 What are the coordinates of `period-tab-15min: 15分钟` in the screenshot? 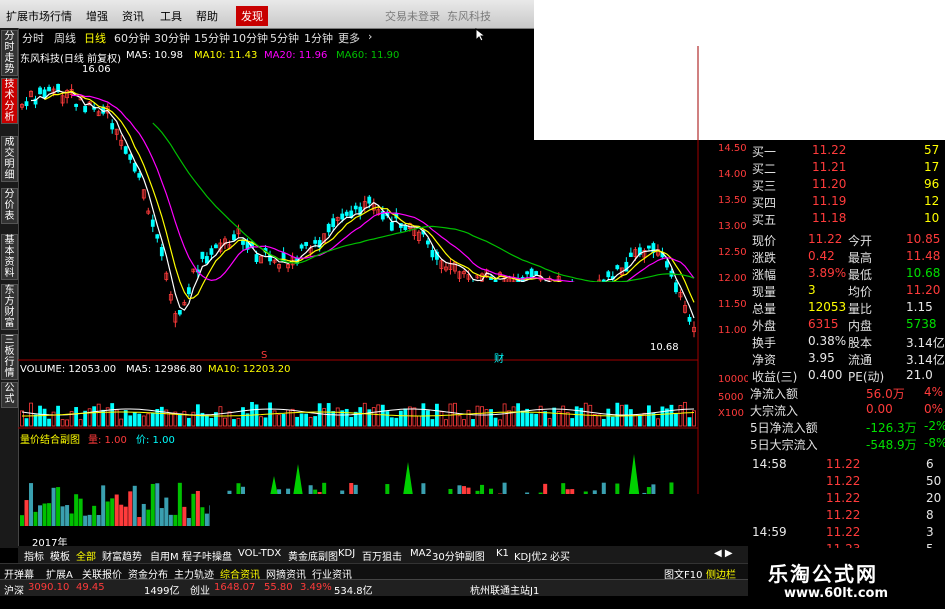 It's located at (212, 38).